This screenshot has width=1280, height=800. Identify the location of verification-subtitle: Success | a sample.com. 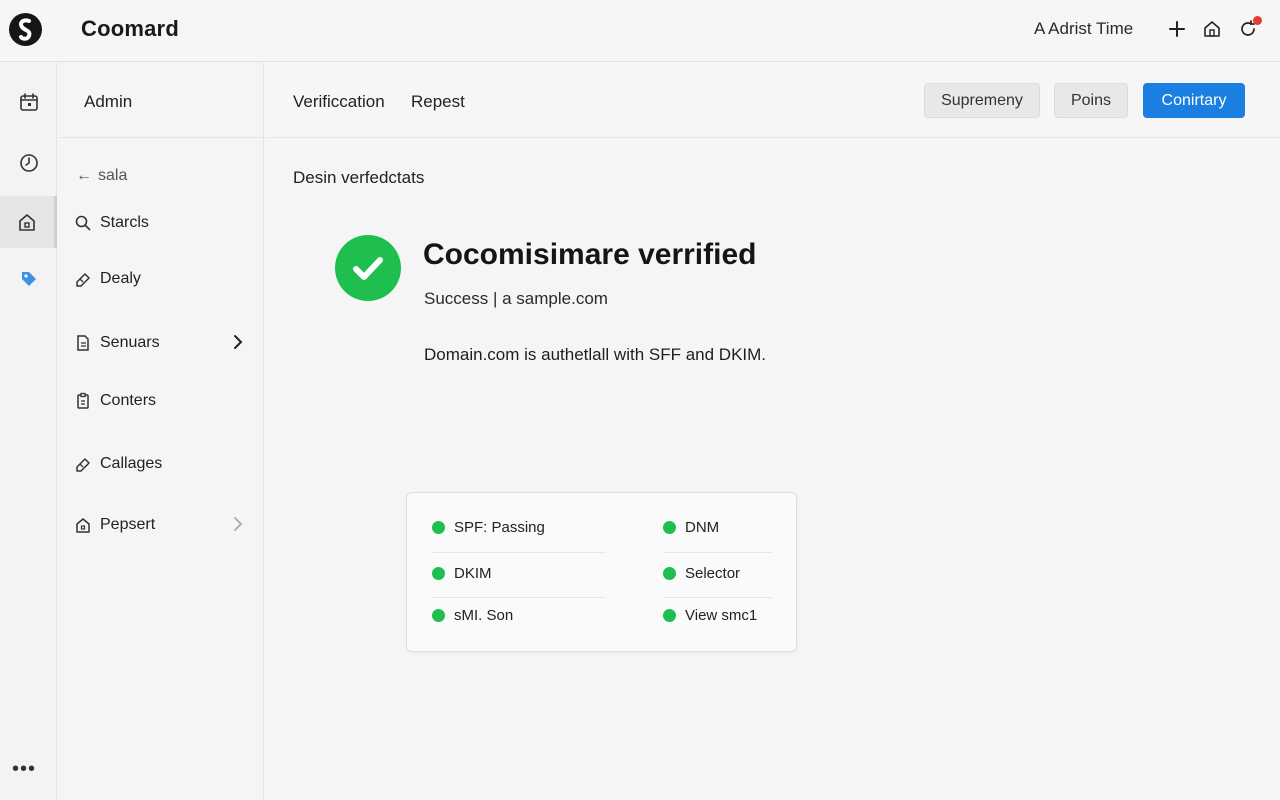
(516, 298).